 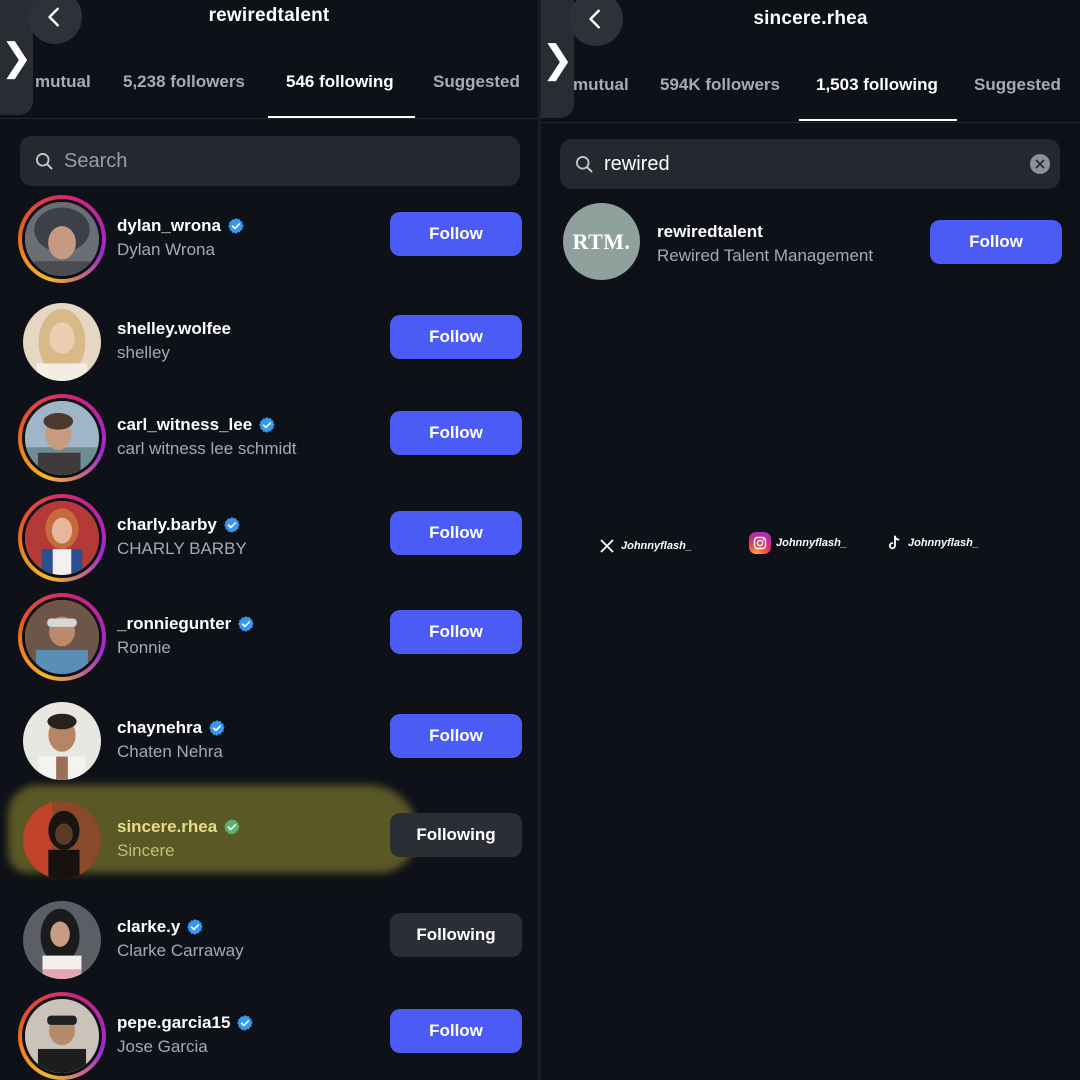 I want to click on full-name: Ronnie, so click(x=144, y=647).